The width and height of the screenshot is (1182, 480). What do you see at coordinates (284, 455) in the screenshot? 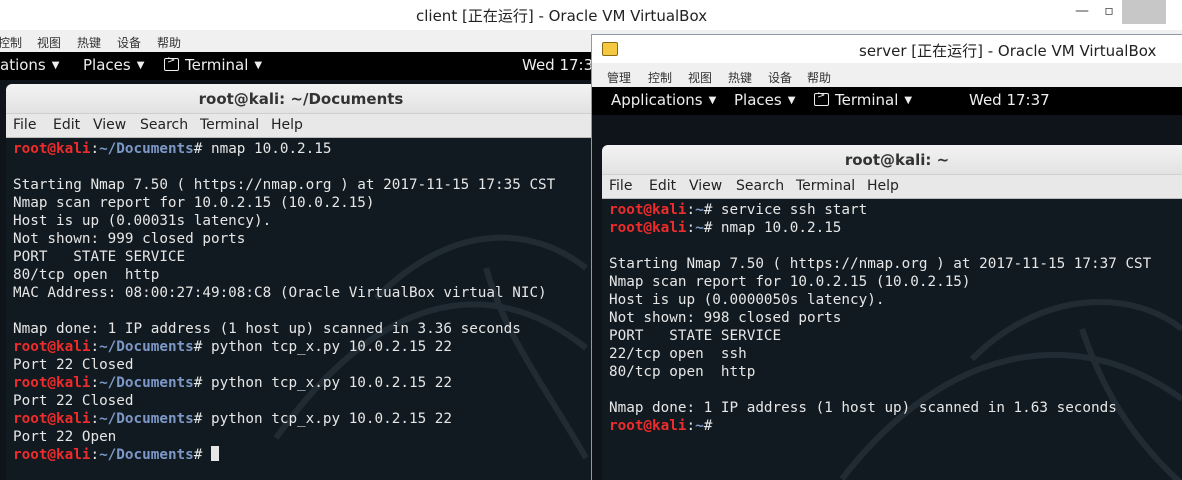
I see `prompt-line: root@kali:~/Documents#` at bounding box center [284, 455].